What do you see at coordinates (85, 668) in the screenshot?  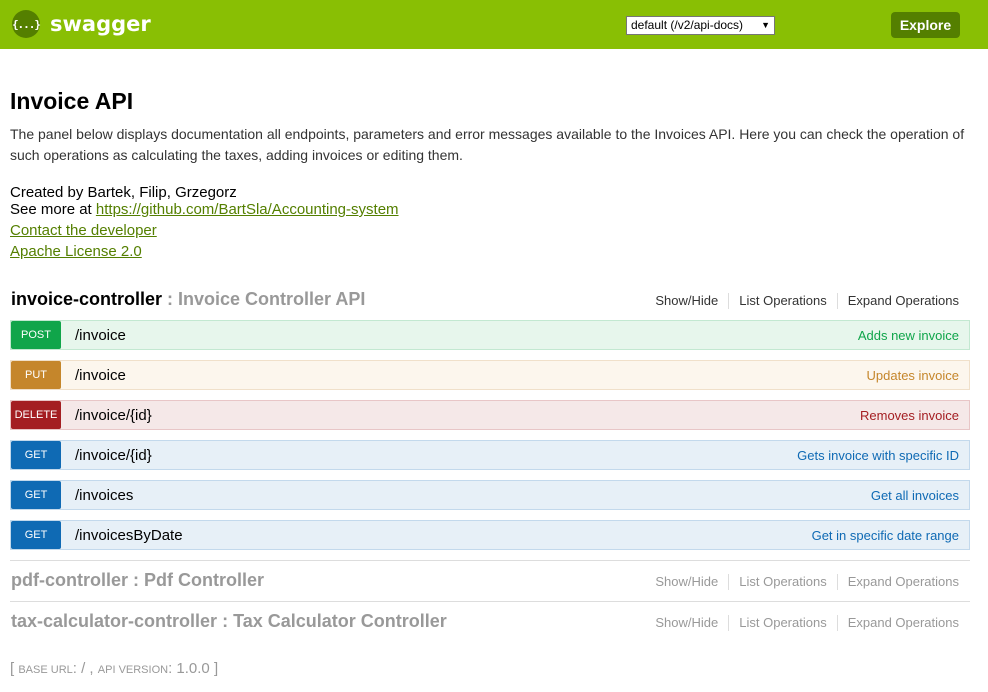 I see `base-url-value: : / ,` at bounding box center [85, 668].